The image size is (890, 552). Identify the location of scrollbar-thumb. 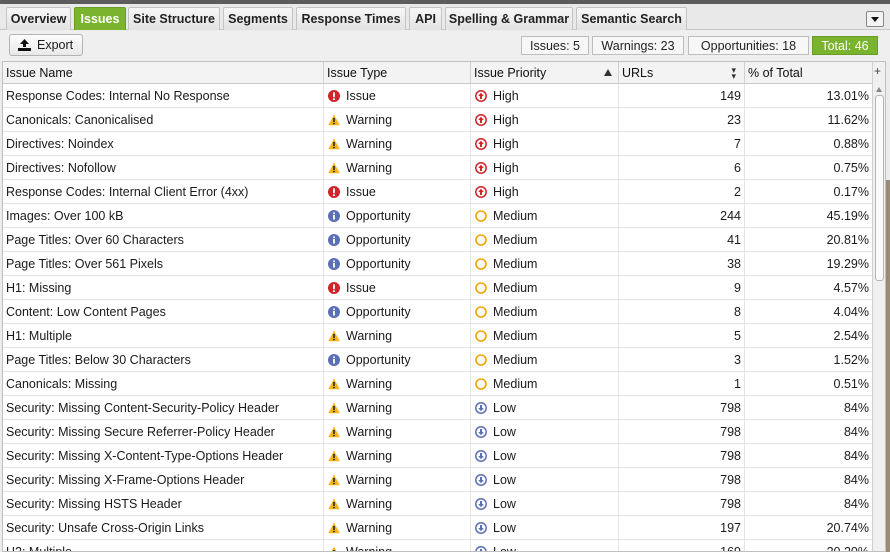
(879, 188).